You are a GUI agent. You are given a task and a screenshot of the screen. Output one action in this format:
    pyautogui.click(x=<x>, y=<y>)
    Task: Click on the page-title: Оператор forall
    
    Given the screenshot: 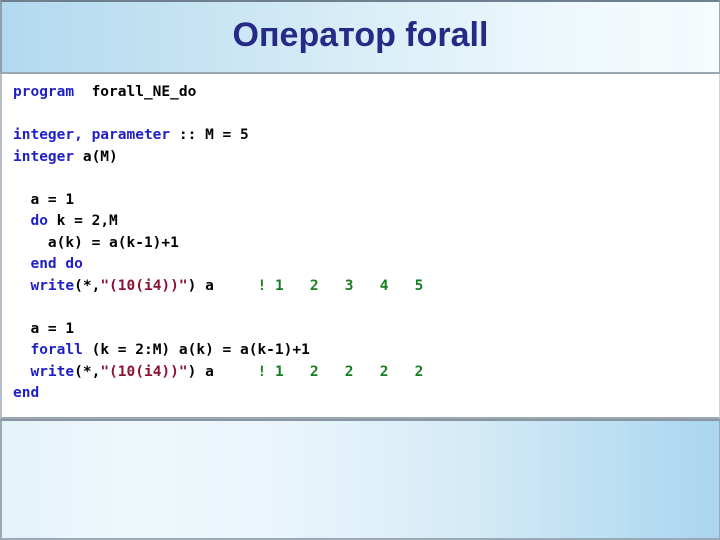 What is the action you would take?
    pyautogui.click(x=360, y=35)
    